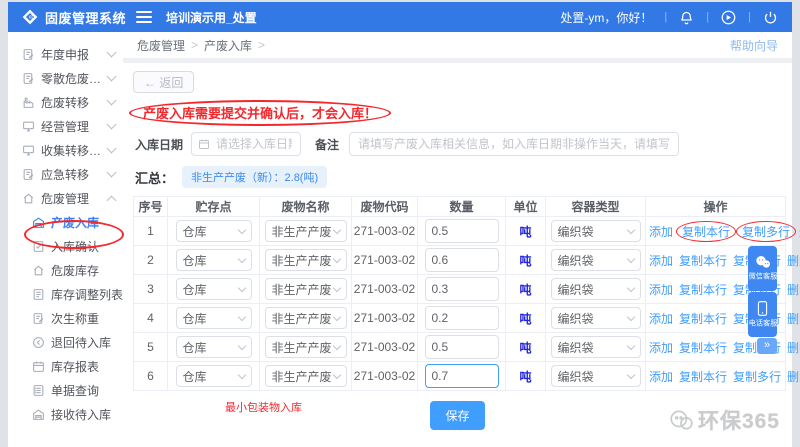 The width and height of the screenshot is (800, 447). What do you see at coordinates (161, 45) in the screenshot?
I see `breadcrumb-item-0: 危废管理` at bounding box center [161, 45].